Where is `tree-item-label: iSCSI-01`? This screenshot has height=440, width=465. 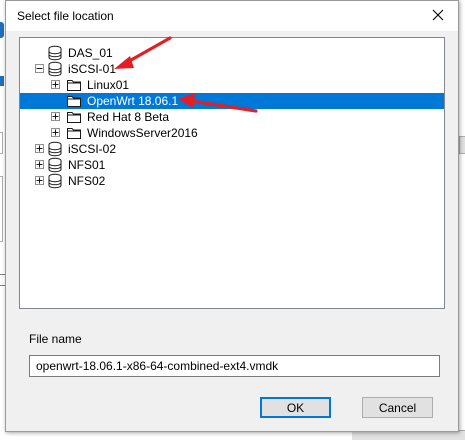
tree-item-label: iSCSI-01 is located at coordinates (92, 69).